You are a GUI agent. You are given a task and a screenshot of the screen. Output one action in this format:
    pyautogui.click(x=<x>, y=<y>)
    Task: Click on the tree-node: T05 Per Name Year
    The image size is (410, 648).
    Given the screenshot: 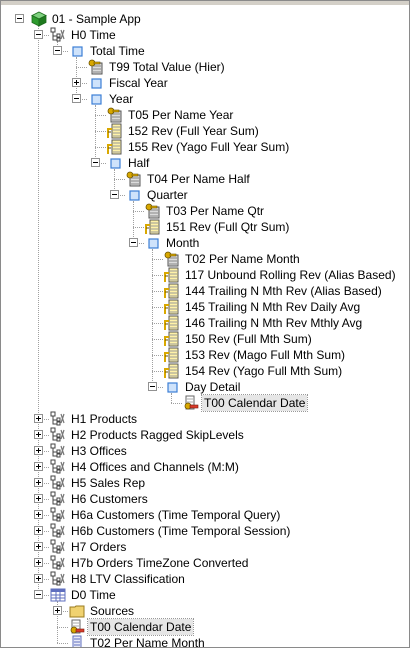 What is the action you would take?
    pyautogui.click(x=205, y=115)
    